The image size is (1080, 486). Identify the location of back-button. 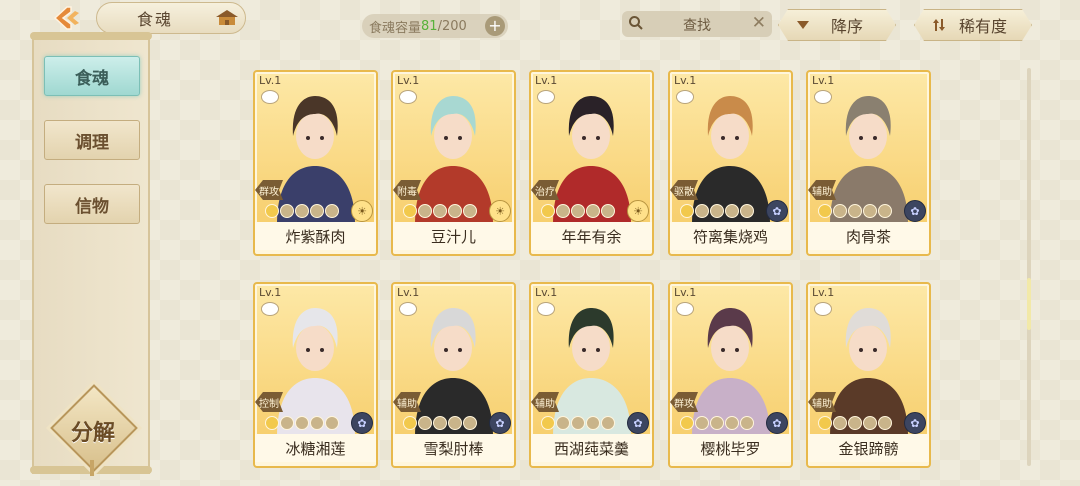
(68, 18).